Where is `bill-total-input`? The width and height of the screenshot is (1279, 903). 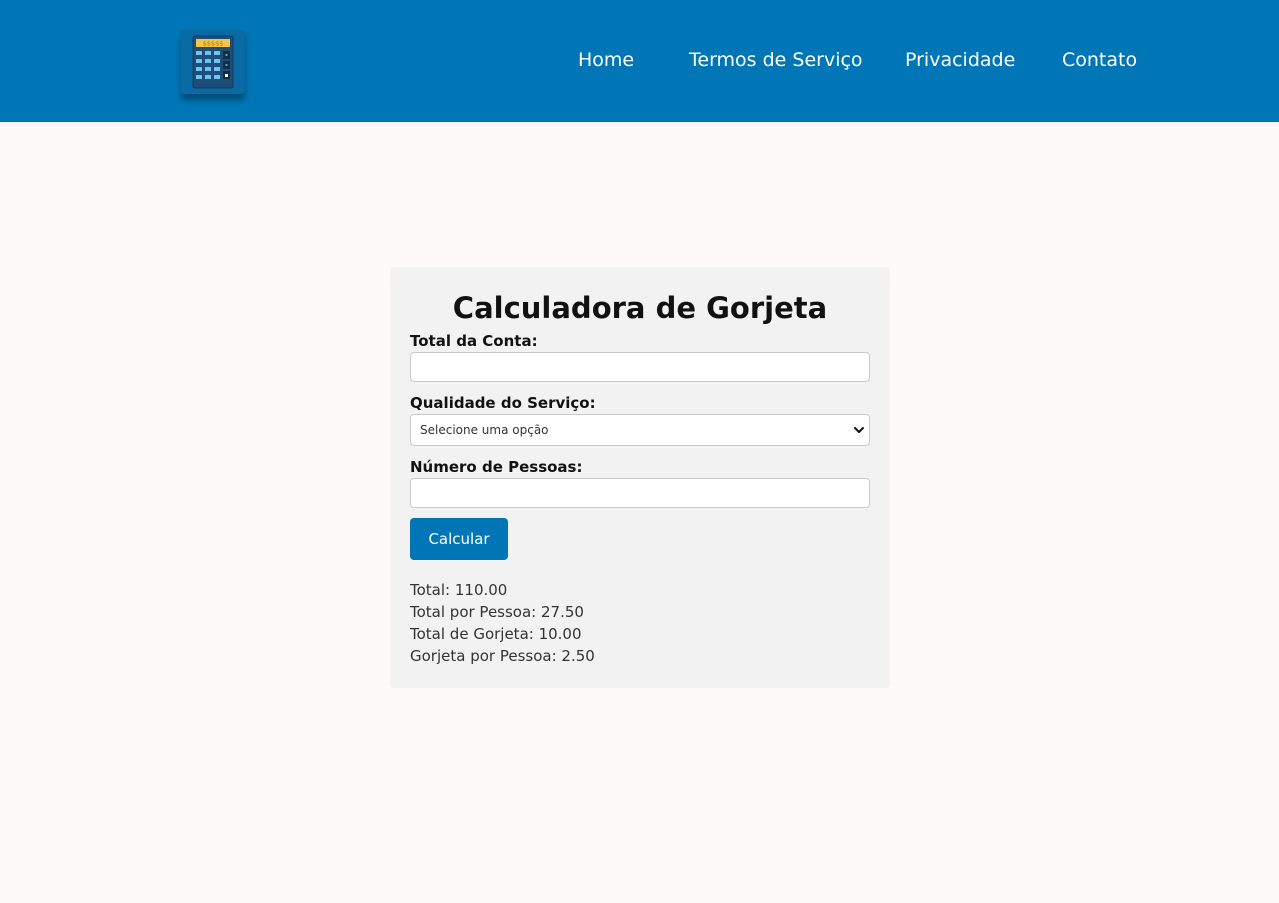
bill-total-input is located at coordinates (640, 367).